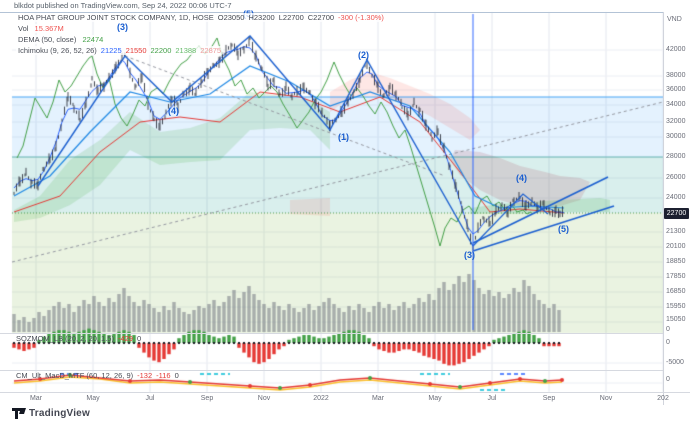 The width and height of the screenshot is (690, 426). I want to click on price-axis-label: 26000, so click(676, 177).